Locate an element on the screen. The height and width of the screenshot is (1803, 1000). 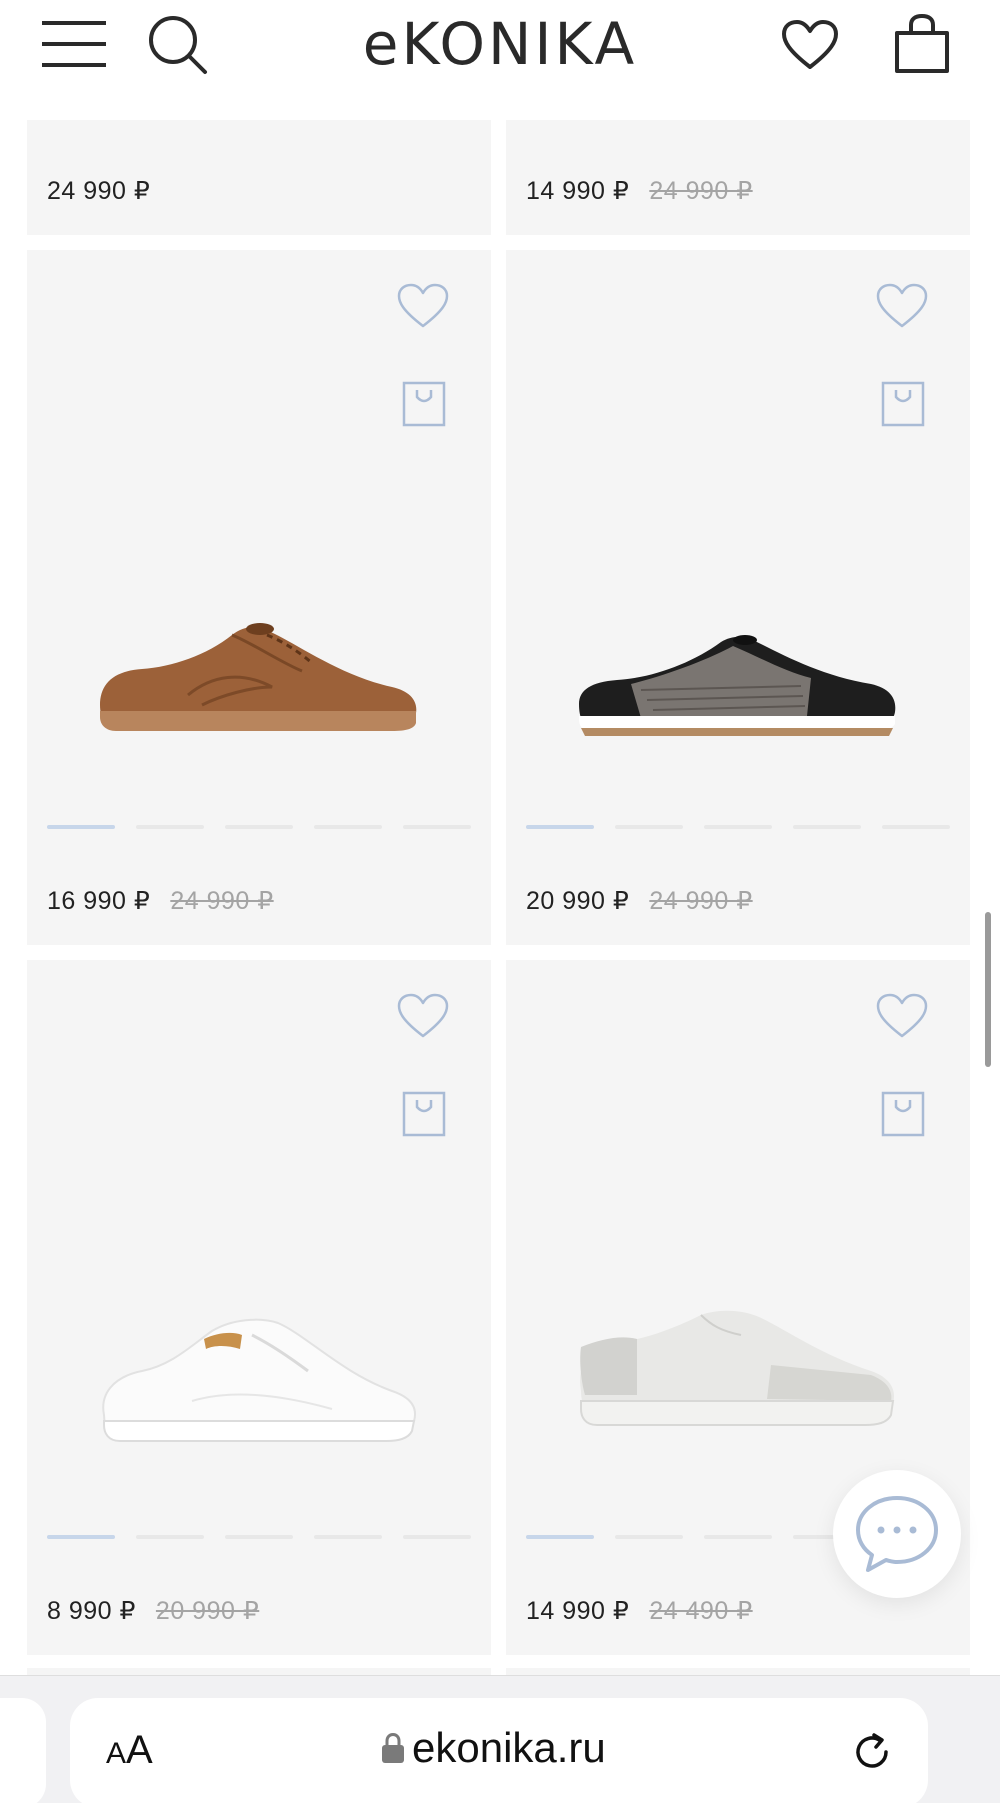
price-row: 14 990 ₽ 24 490 ₽ is located at coordinates (639, 1611).